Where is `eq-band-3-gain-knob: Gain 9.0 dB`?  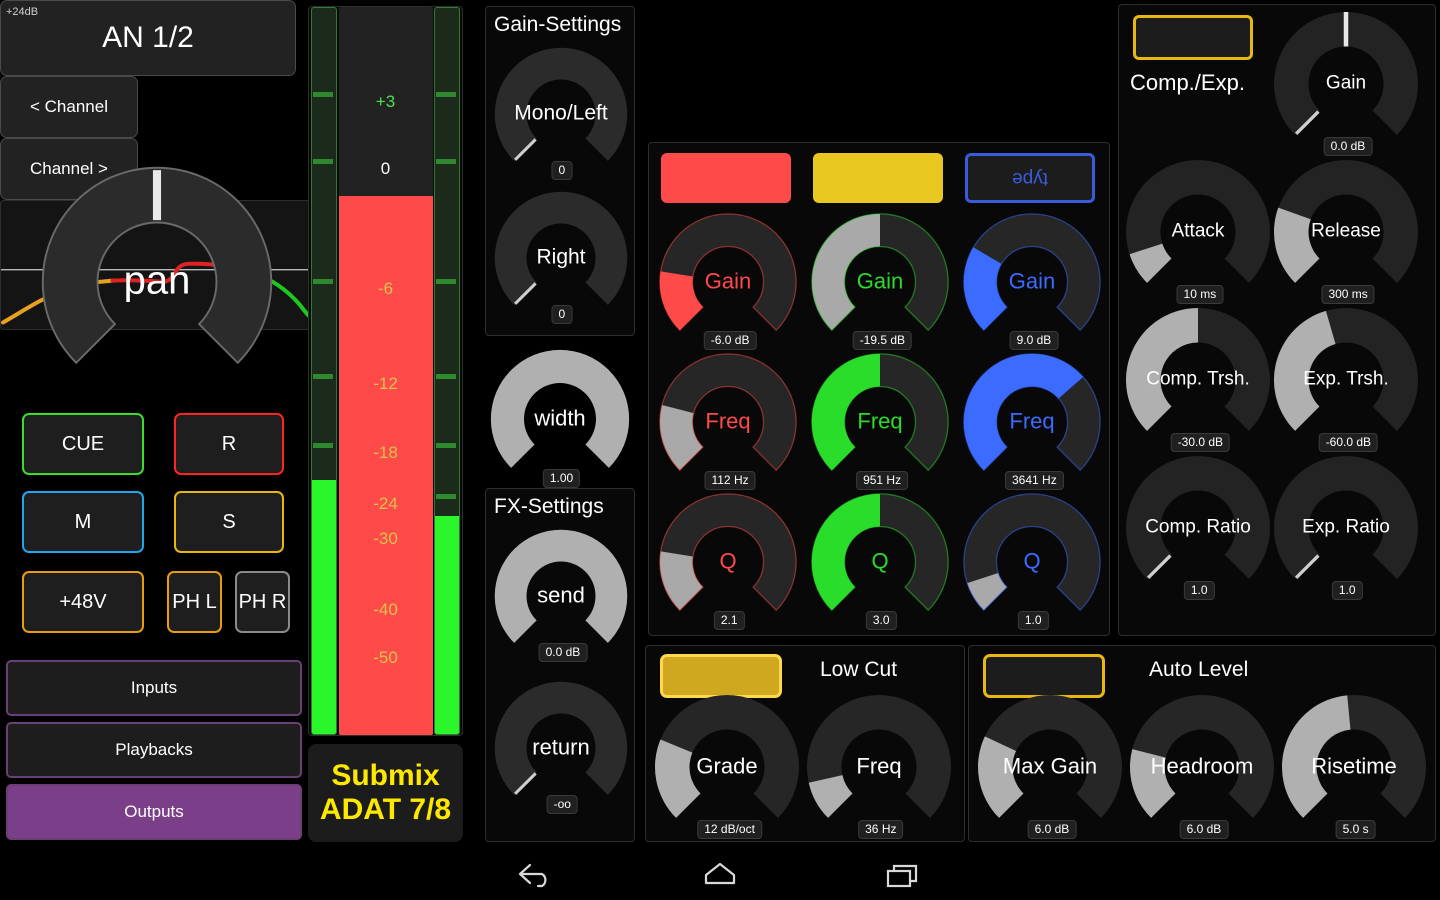
eq-band-3-gain-knob: Gain 9.0 dB is located at coordinates (1032, 282).